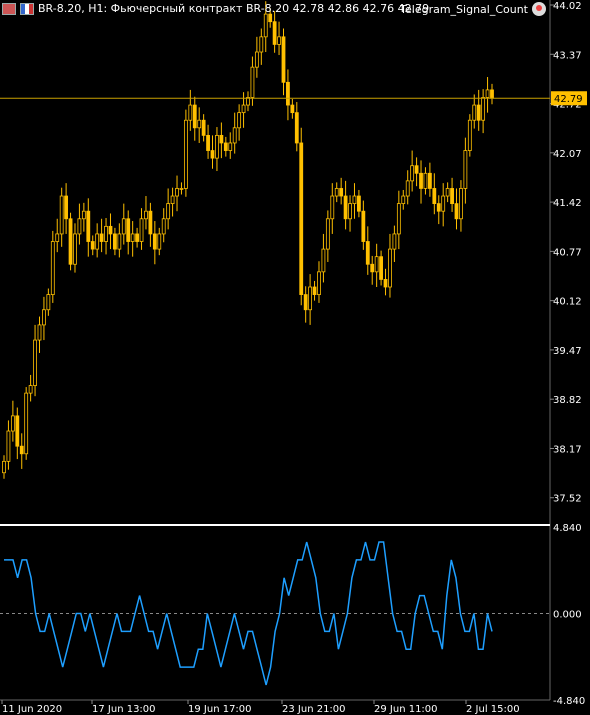 The image size is (590, 715). What do you see at coordinates (32, 709) in the screenshot?
I see `time-tick-label: 11 Jun 2020` at bounding box center [32, 709].